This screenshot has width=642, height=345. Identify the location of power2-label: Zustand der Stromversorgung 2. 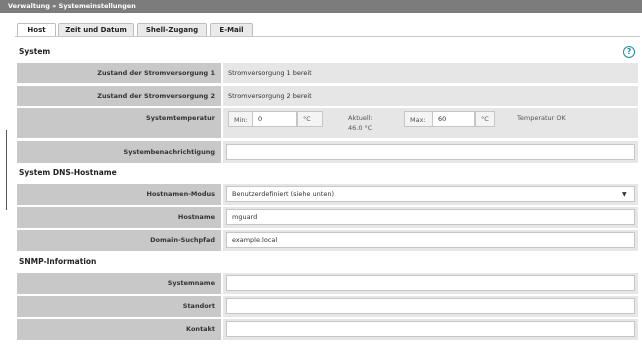
(119, 96).